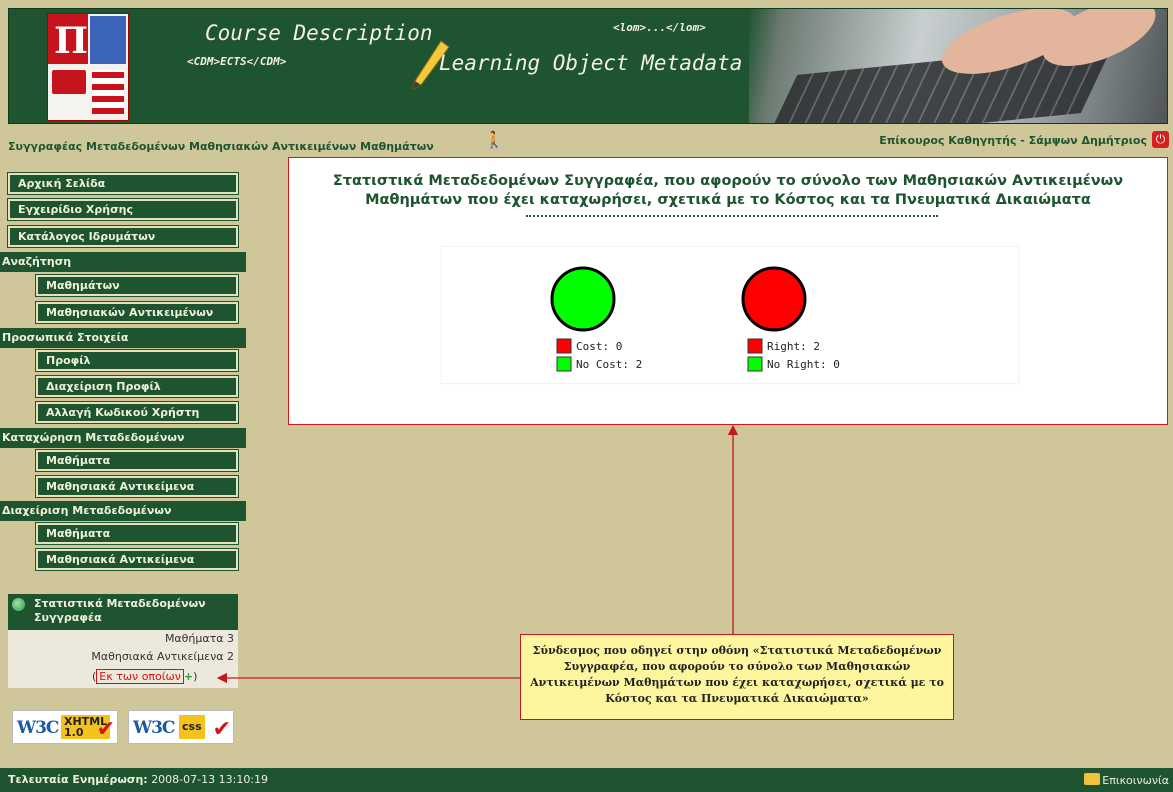 The height and width of the screenshot is (792, 1173). Describe the element at coordinates (123, 338) in the screenshot. I see `nav-section-personal: Προσωπικά Στοιχεία` at that location.